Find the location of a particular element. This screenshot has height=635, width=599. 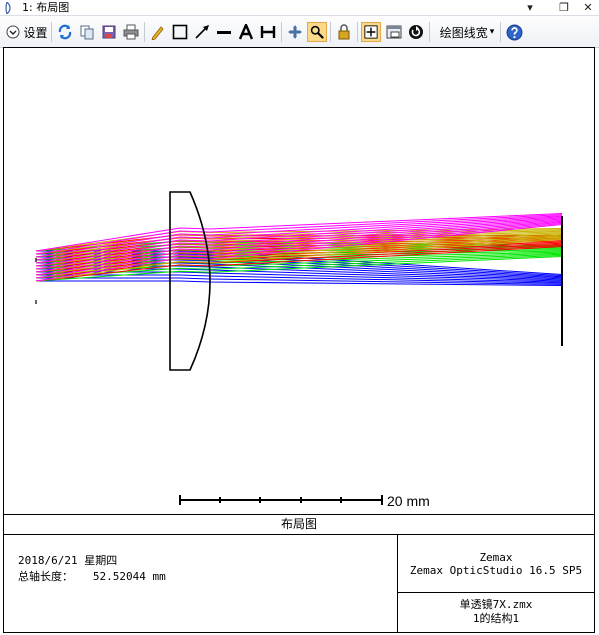

lens-app-icon is located at coordinates (8, 8).